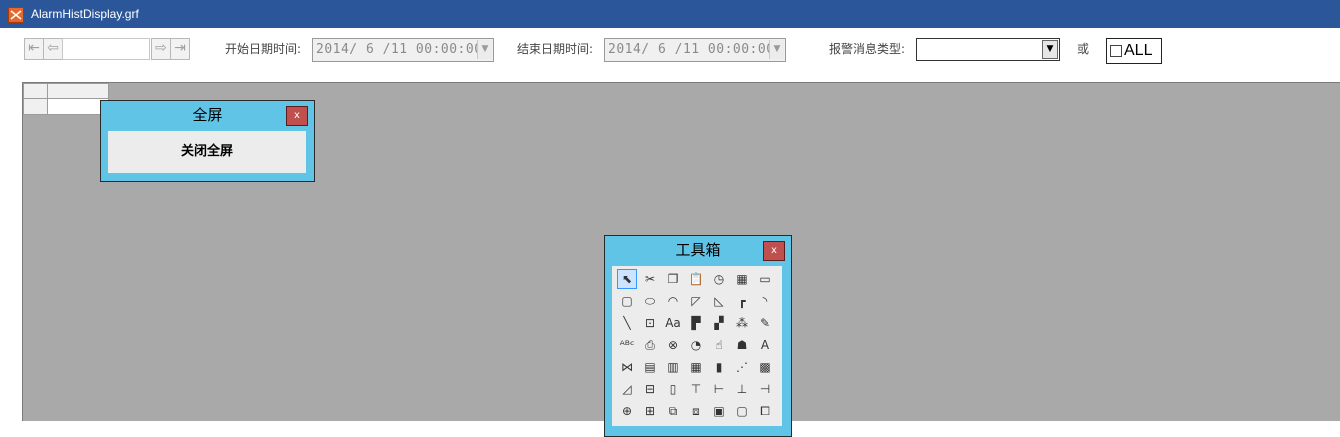  I want to click on arc-tool: ◝, so click(765, 301).